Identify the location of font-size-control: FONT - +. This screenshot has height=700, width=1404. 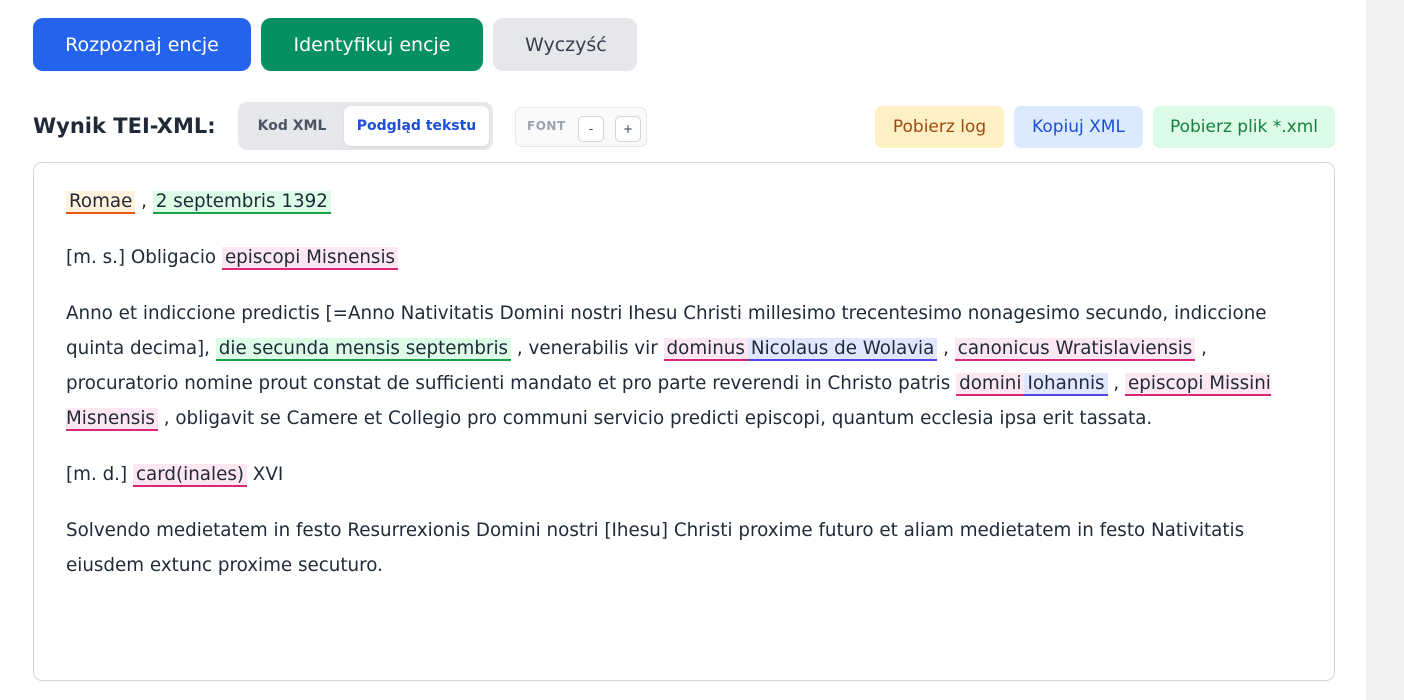
(581, 127).